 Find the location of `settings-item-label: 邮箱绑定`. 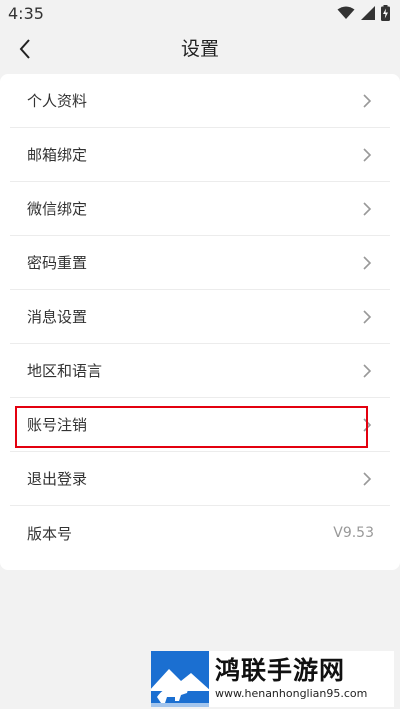

settings-item-label: 邮箱绑定 is located at coordinates (57, 155).